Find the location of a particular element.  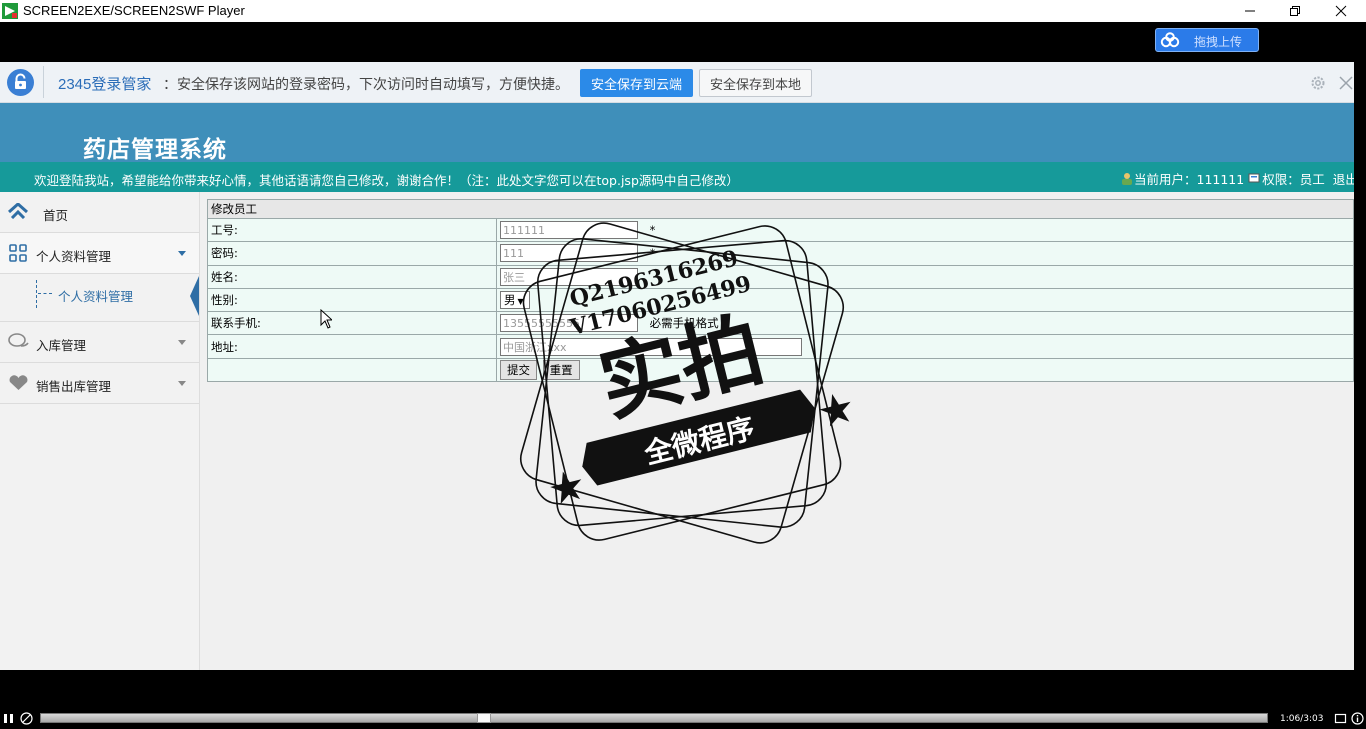

gear-icon is located at coordinates (1318, 83).